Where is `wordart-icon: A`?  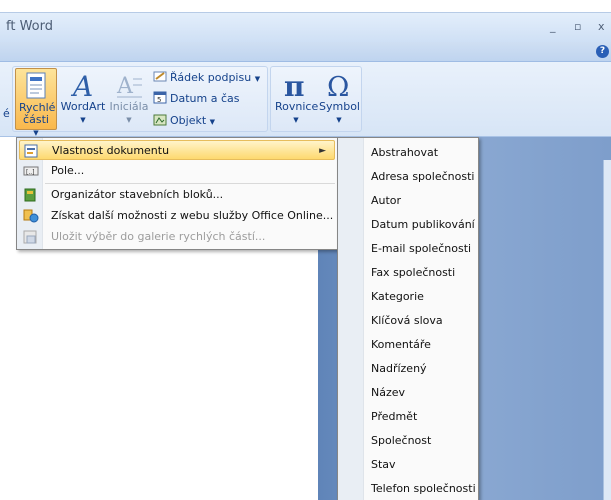 wordart-icon: A is located at coordinates (81, 85).